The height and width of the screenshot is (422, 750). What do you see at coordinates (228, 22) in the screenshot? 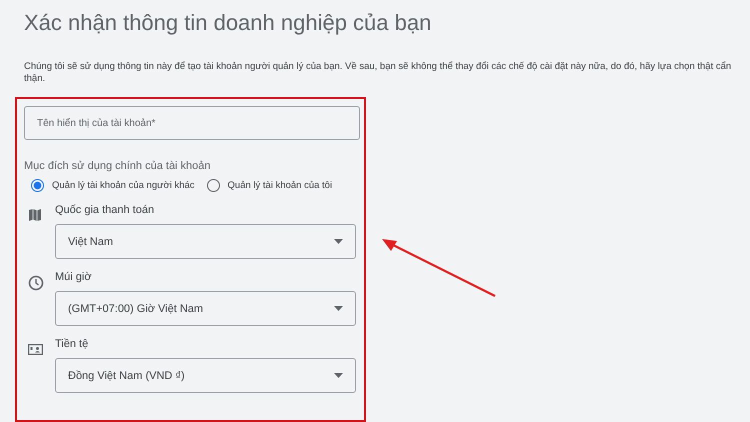
I see `page-title: Xác nhận thông tin doanh nghiệp của bạn` at bounding box center [228, 22].